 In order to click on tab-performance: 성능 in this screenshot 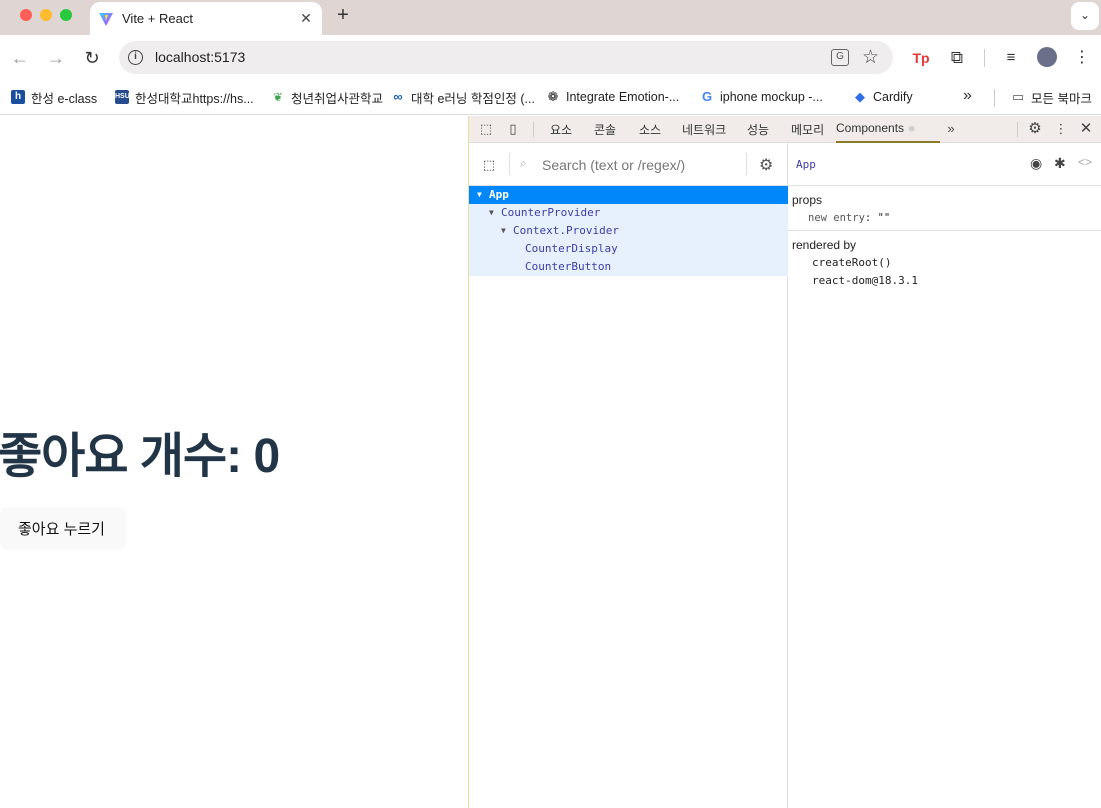, I will do `click(758, 129)`.